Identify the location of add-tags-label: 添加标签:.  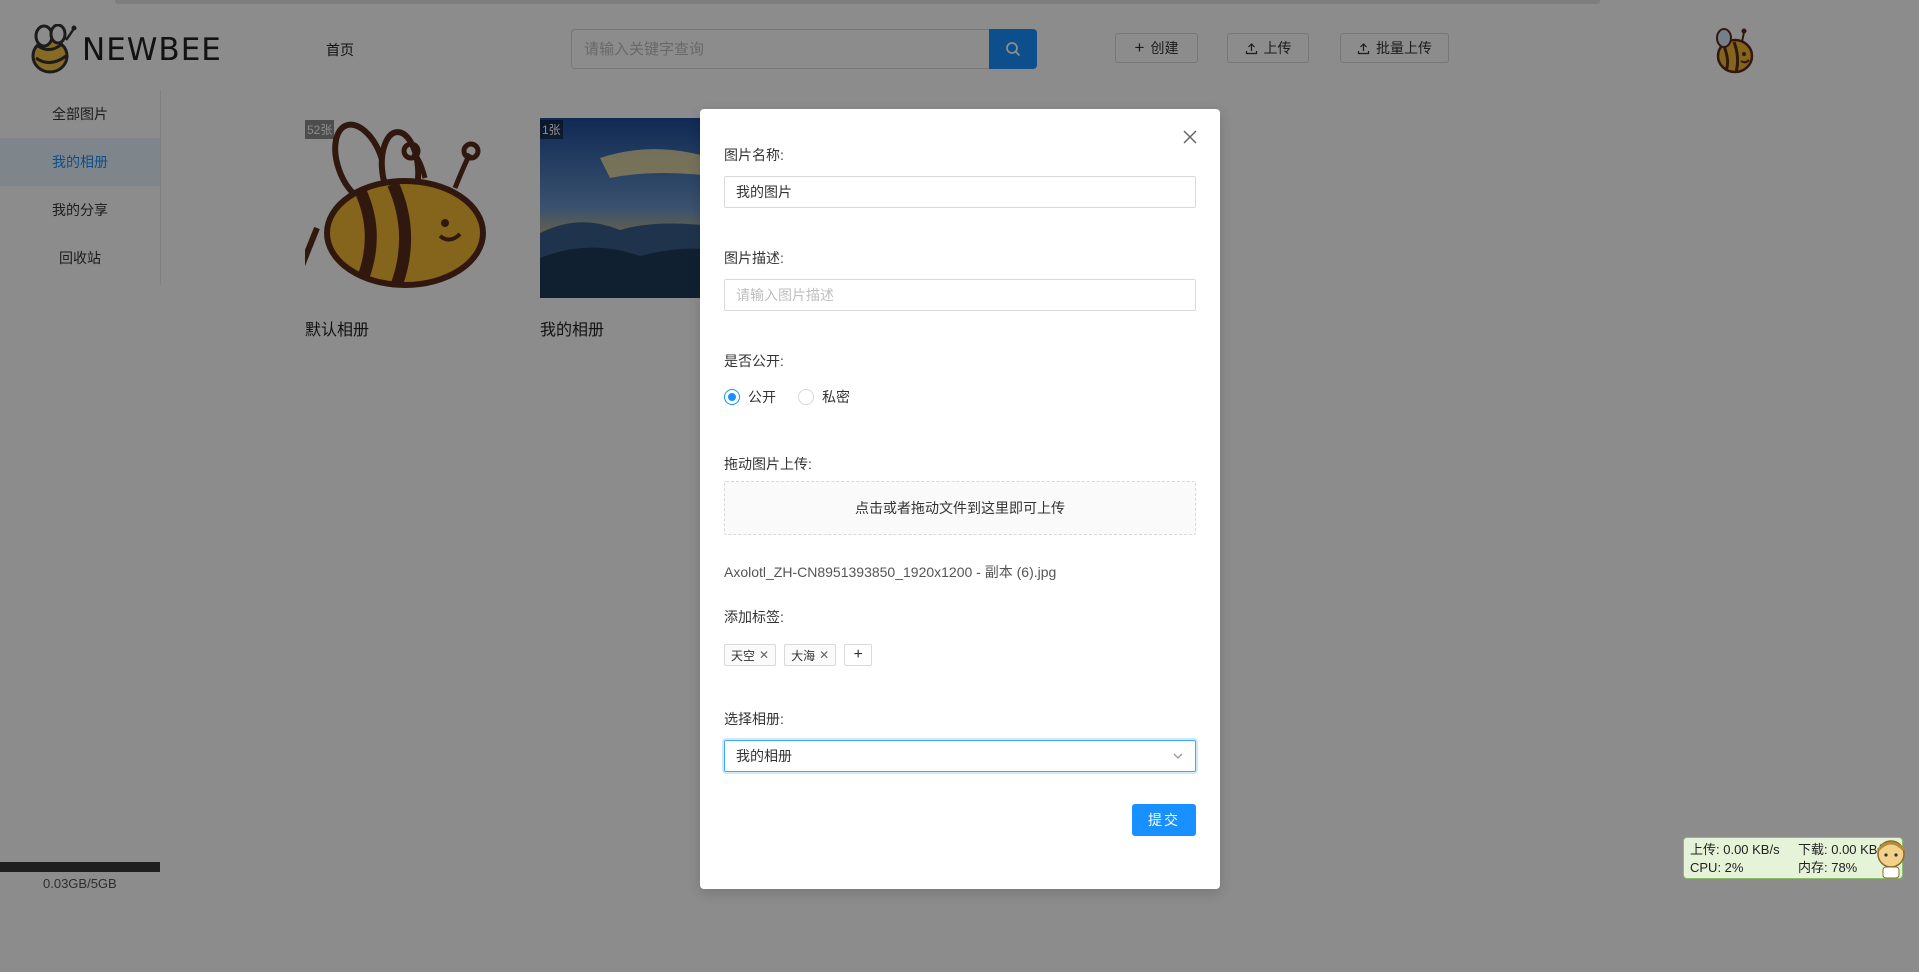
(754, 617).